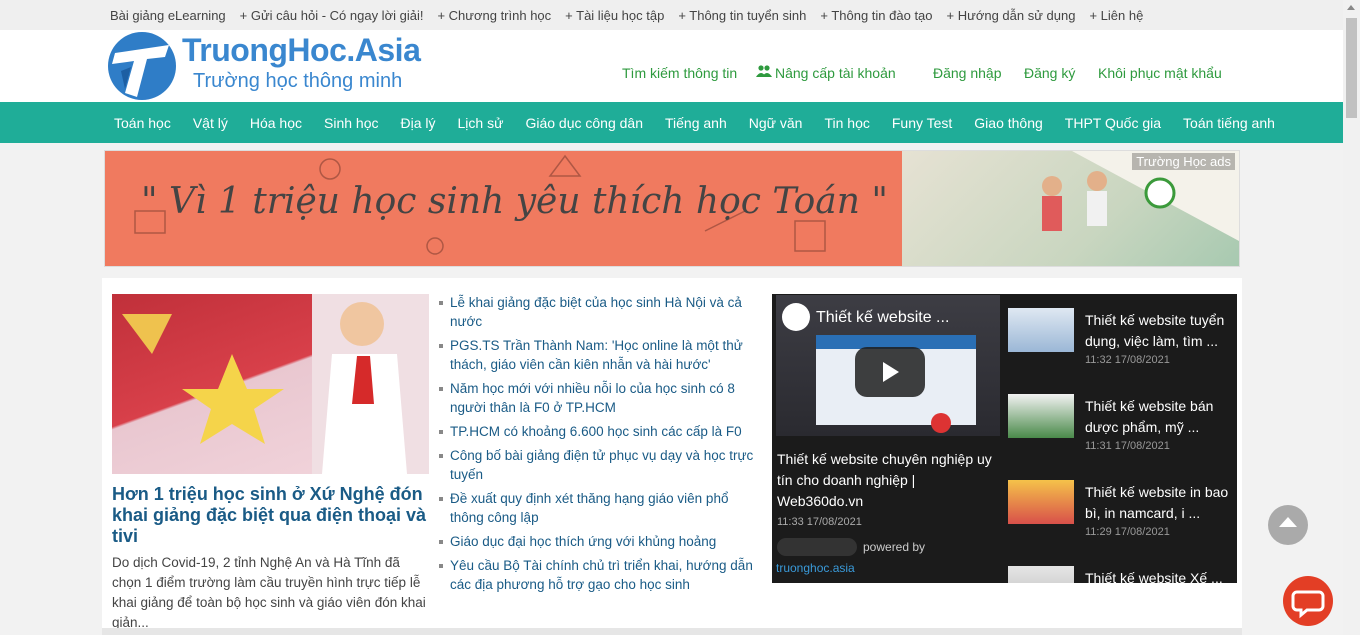  Describe the element at coordinates (481, 123) in the screenshot. I see `nav-history: Lịch sử` at that location.